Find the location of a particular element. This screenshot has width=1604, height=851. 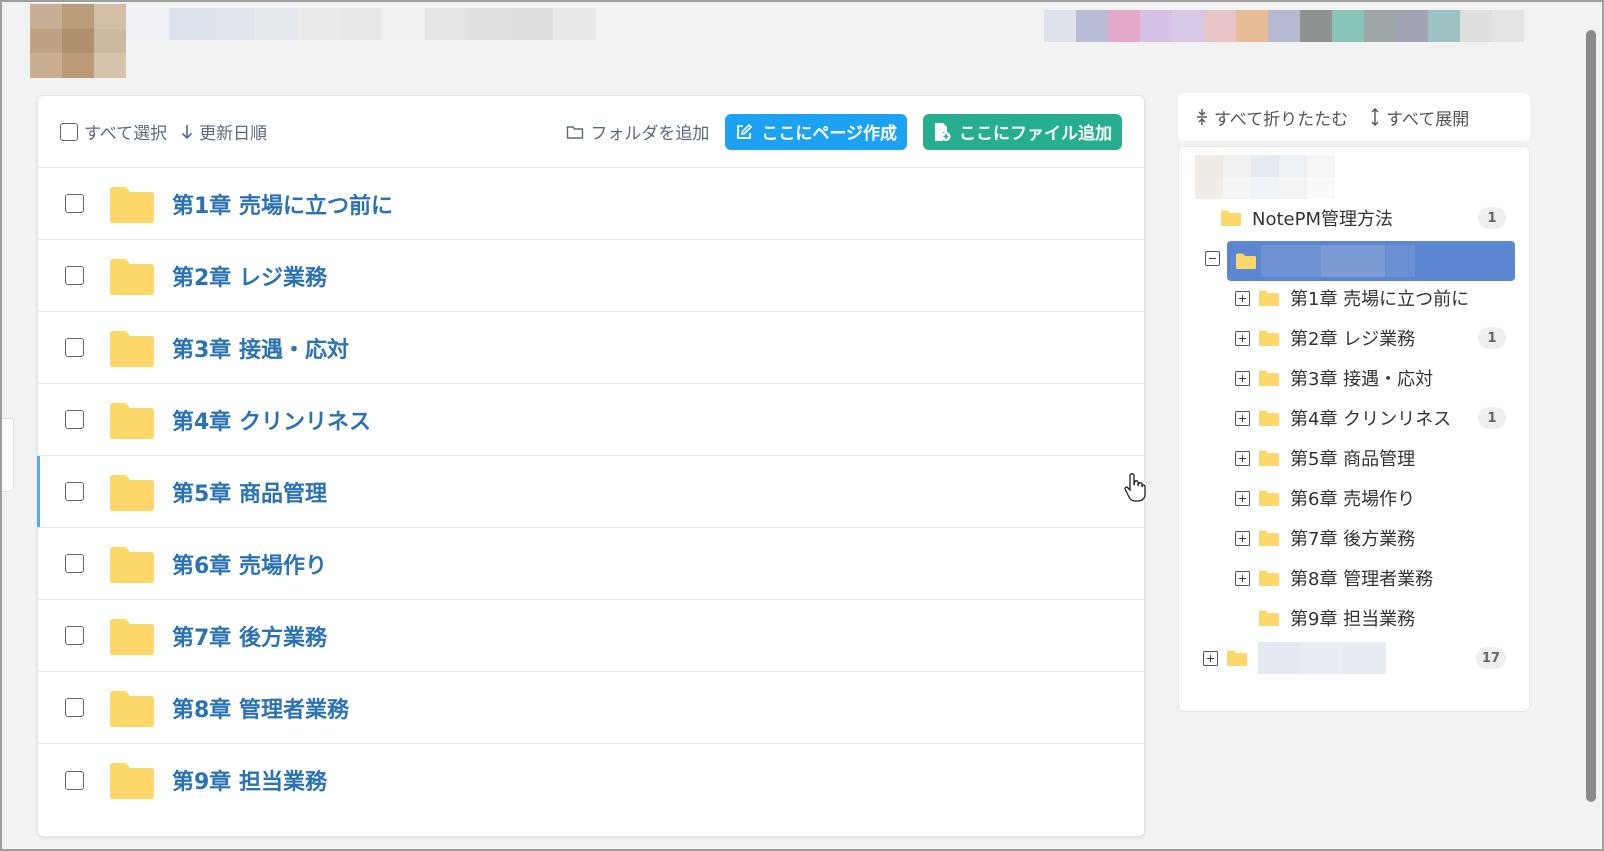

folder-link: 第9章 担当業務 is located at coordinates (249, 780).